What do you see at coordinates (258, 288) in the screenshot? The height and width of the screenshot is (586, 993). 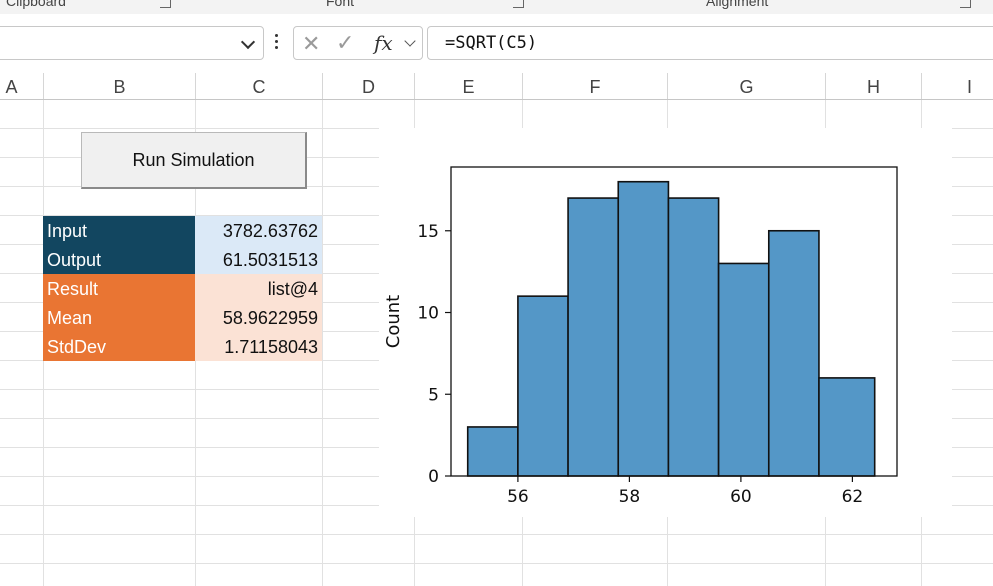 I see `value-result: list@4` at bounding box center [258, 288].